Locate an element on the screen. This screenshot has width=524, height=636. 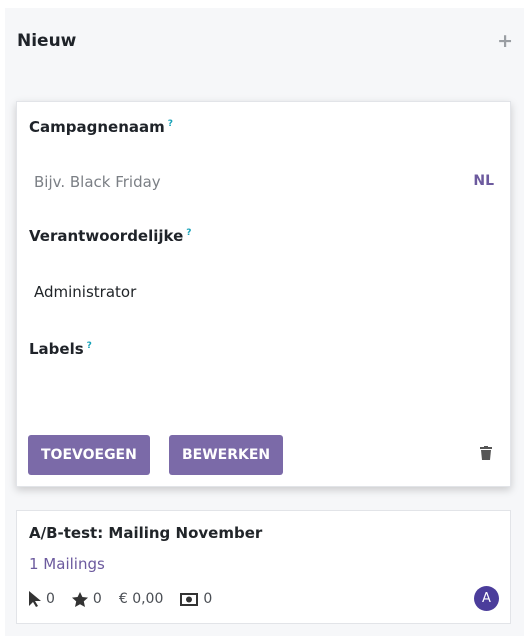
mailings-link: 1 Mailings is located at coordinates (67, 564).